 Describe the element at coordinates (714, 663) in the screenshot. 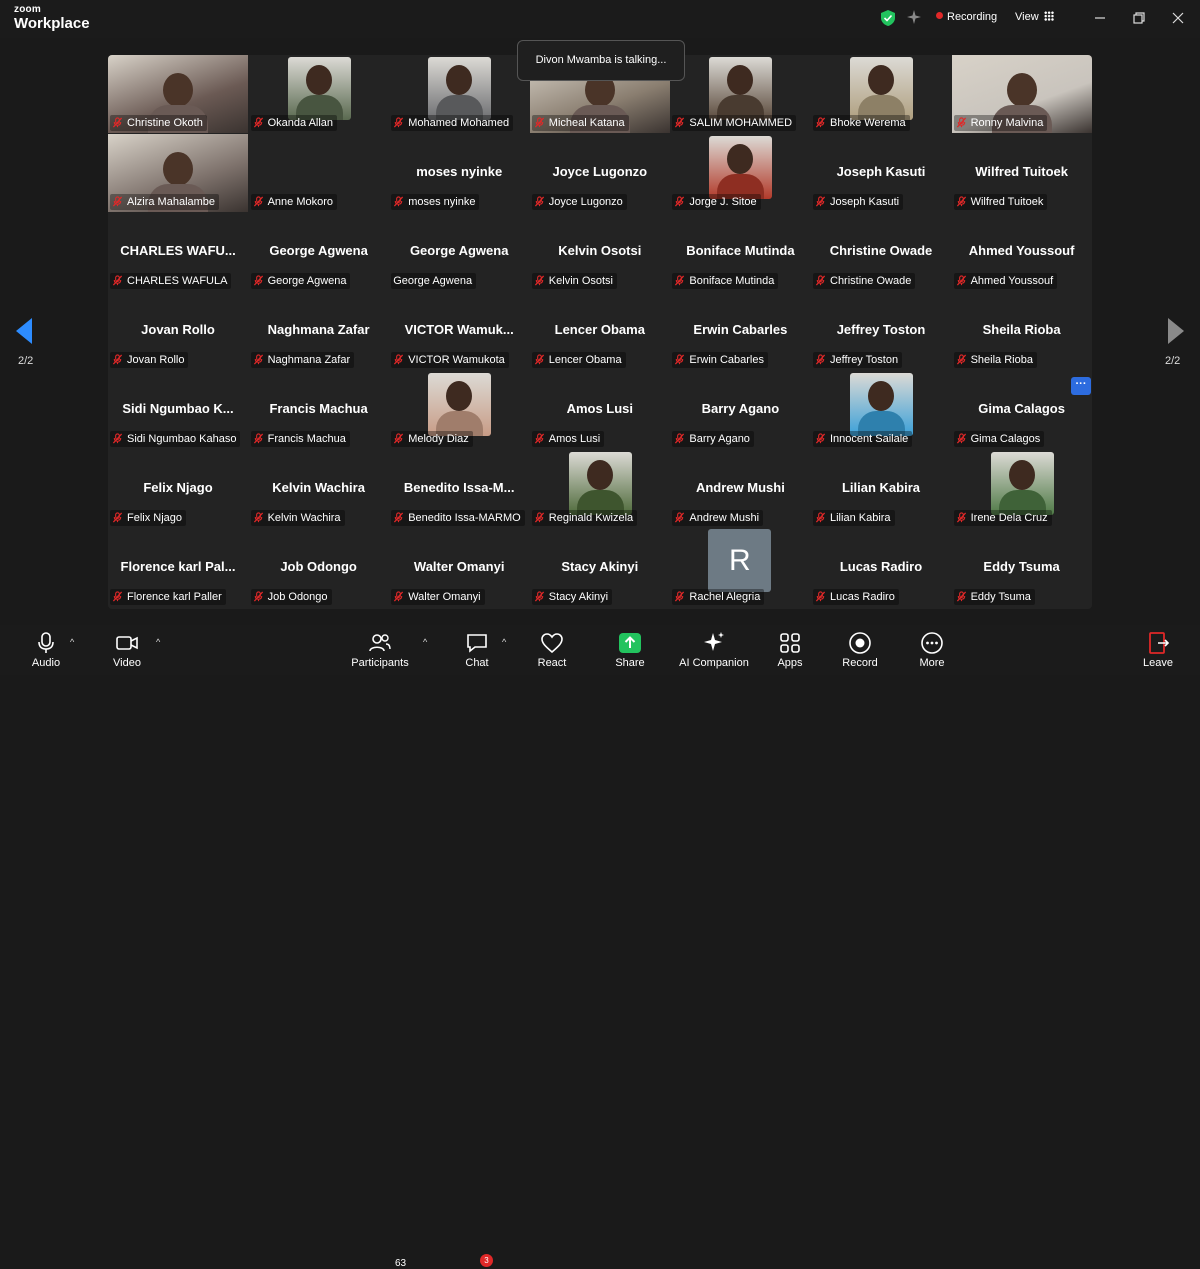

I see `ai-companion-label: AI Companion` at that location.